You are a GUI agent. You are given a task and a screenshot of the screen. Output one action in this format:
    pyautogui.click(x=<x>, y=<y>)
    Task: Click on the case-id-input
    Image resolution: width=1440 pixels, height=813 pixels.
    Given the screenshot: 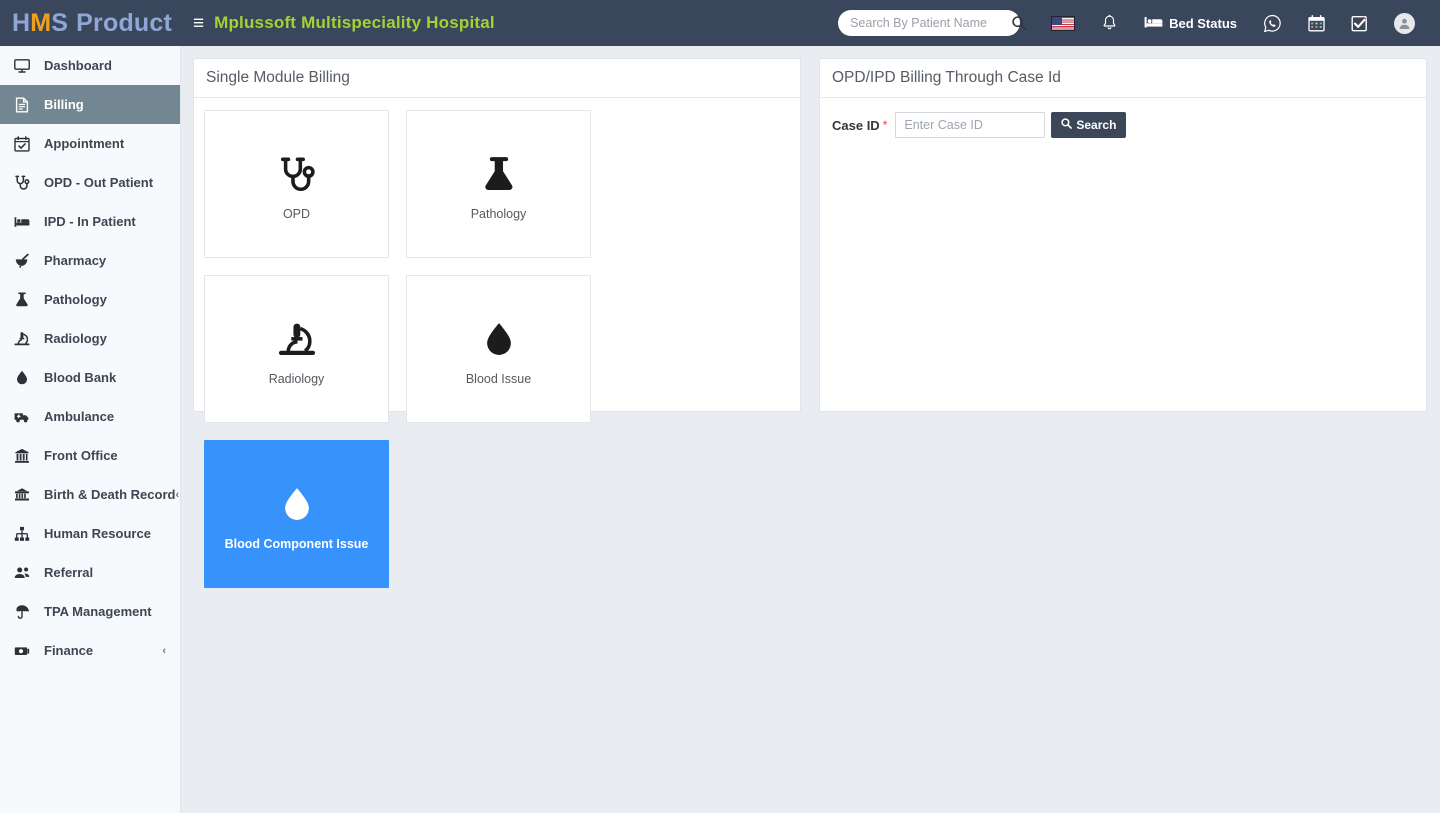 What is the action you would take?
    pyautogui.click(x=970, y=125)
    